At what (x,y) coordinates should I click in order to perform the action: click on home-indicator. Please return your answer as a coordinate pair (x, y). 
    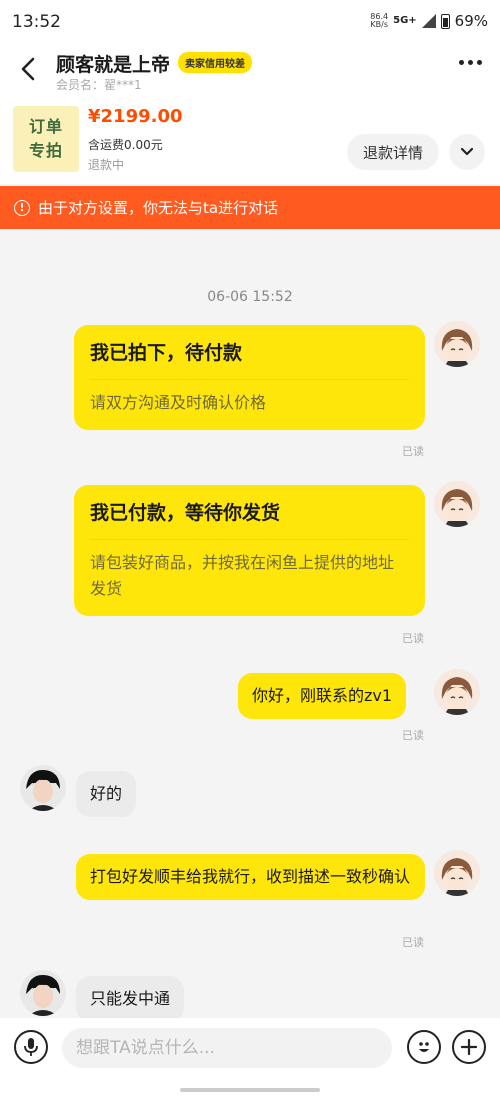
    Looking at the image, I should click on (250, 1090).